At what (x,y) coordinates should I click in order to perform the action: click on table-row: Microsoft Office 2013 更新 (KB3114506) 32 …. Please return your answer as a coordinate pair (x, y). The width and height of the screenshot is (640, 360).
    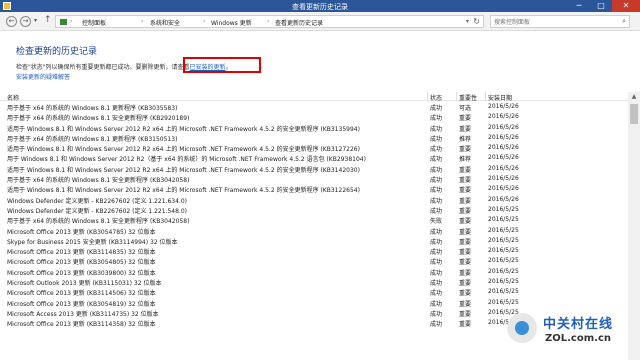
    Looking at the image, I should click on (314, 292).